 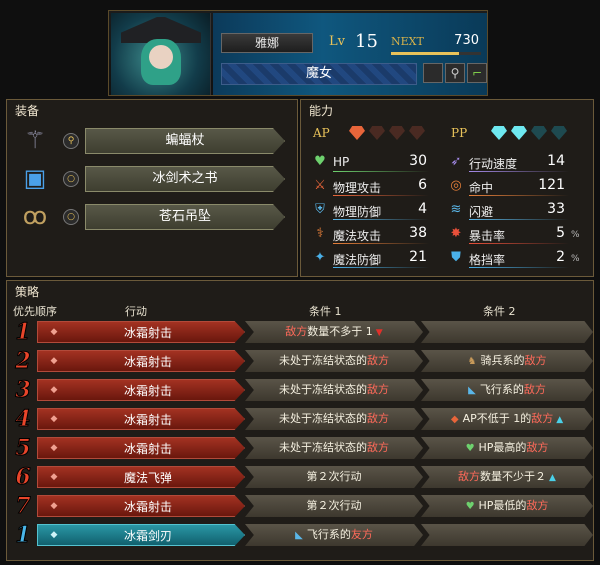 What do you see at coordinates (370, 163) in the screenshot?
I see `stat-hp: ♥ HP 30` at bounding box center [370, 163].